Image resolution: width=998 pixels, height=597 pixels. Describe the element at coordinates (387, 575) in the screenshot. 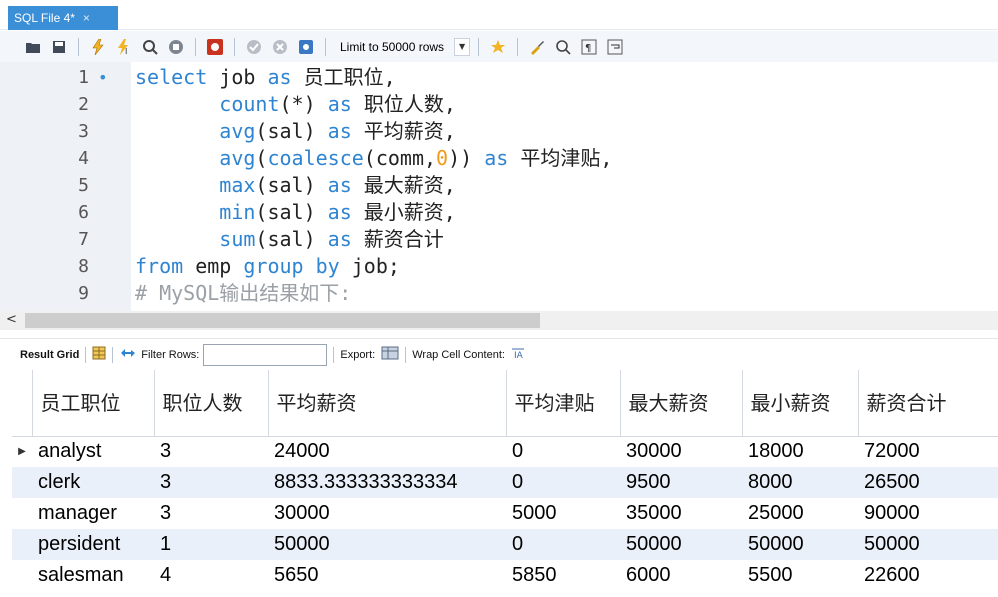

I see `table-cell: 5650` at that location.